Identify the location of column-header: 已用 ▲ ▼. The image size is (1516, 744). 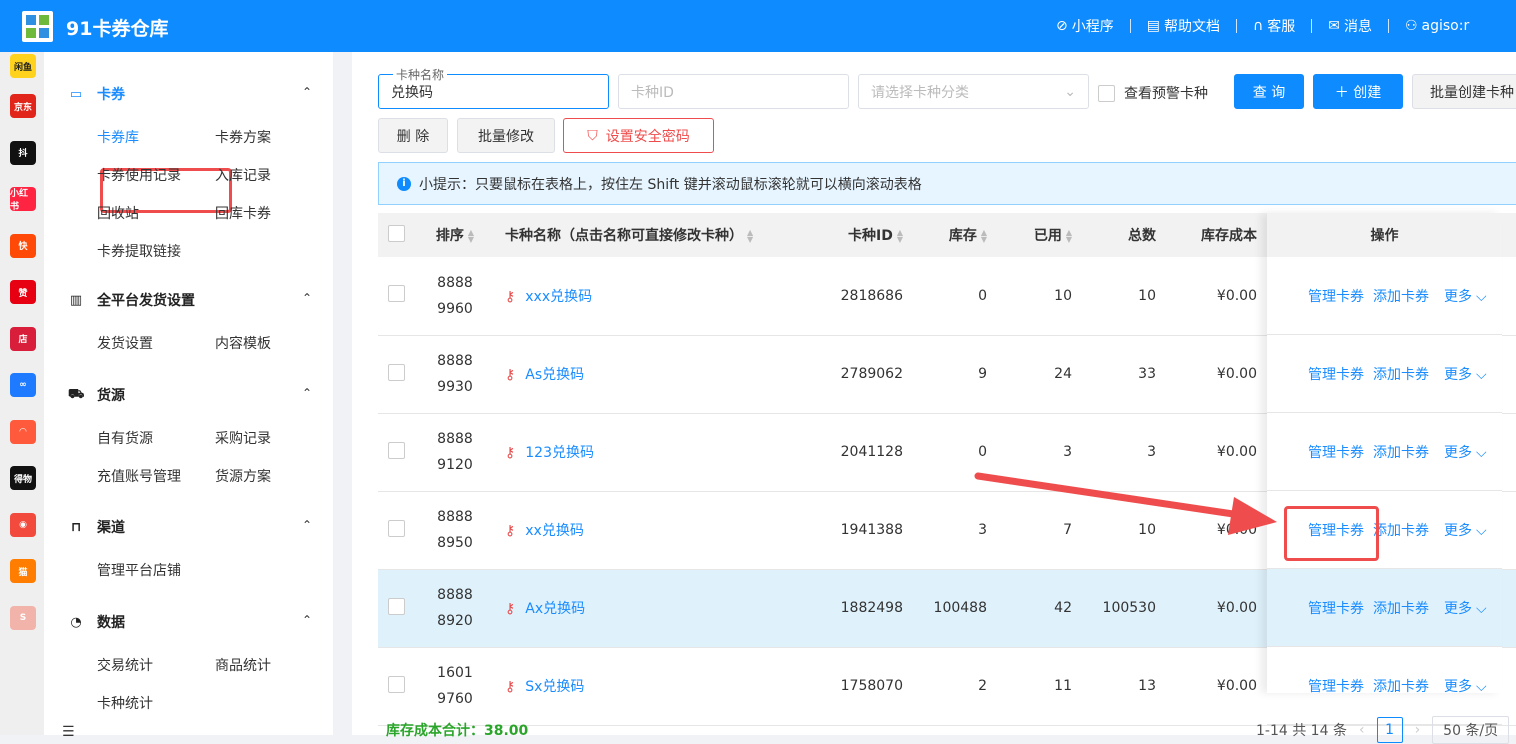
(1039, 235).